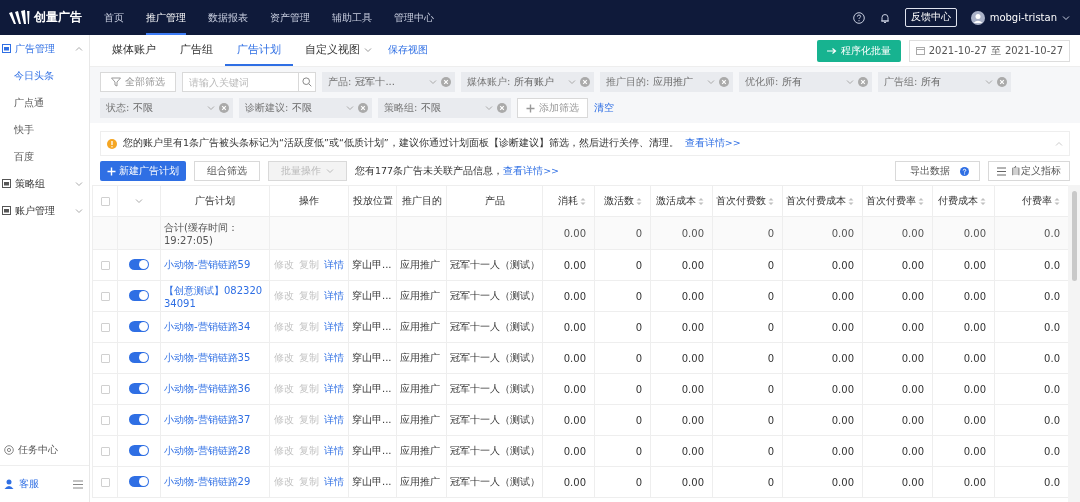 The width and height of the screenshot is (1080, 502). What do you see at coordinates (112, 143) in the screenshot?
I see `warning-icon` at bounding box center [112, 143].